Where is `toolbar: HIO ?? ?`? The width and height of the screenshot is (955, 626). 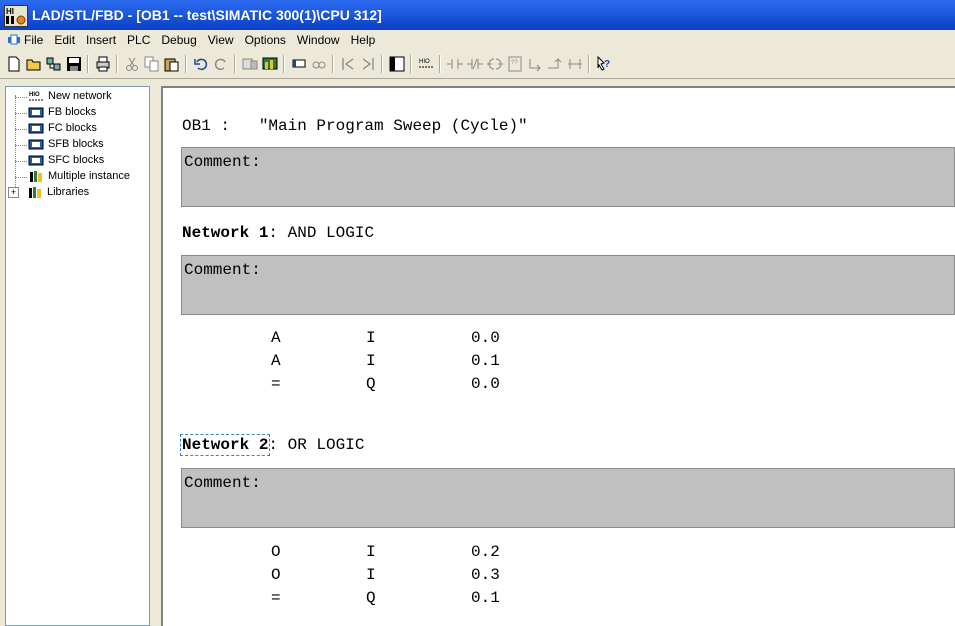 toolbar: HIO ?? ? is located at coordinates (477, 64).